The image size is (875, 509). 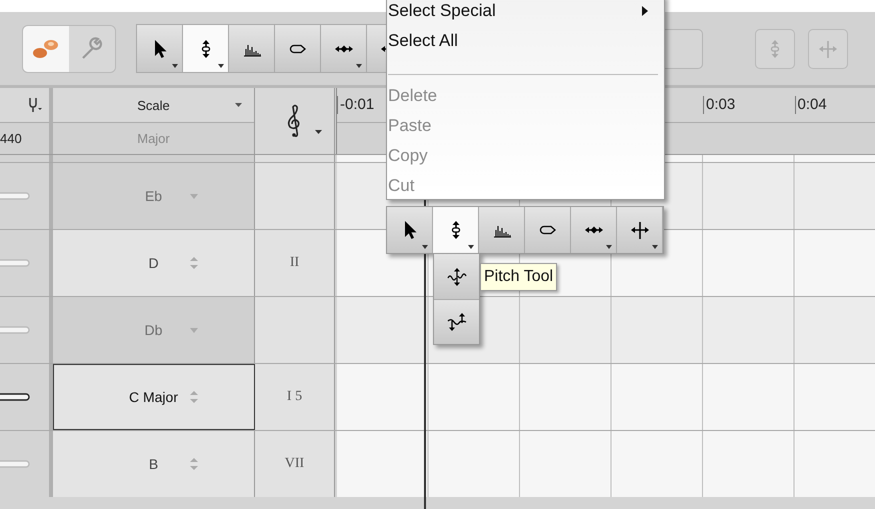 What do you see at coordinates (154, 263) in the screenshot?
I see `scale-dropdown: D` at bounding box center [154, 263].